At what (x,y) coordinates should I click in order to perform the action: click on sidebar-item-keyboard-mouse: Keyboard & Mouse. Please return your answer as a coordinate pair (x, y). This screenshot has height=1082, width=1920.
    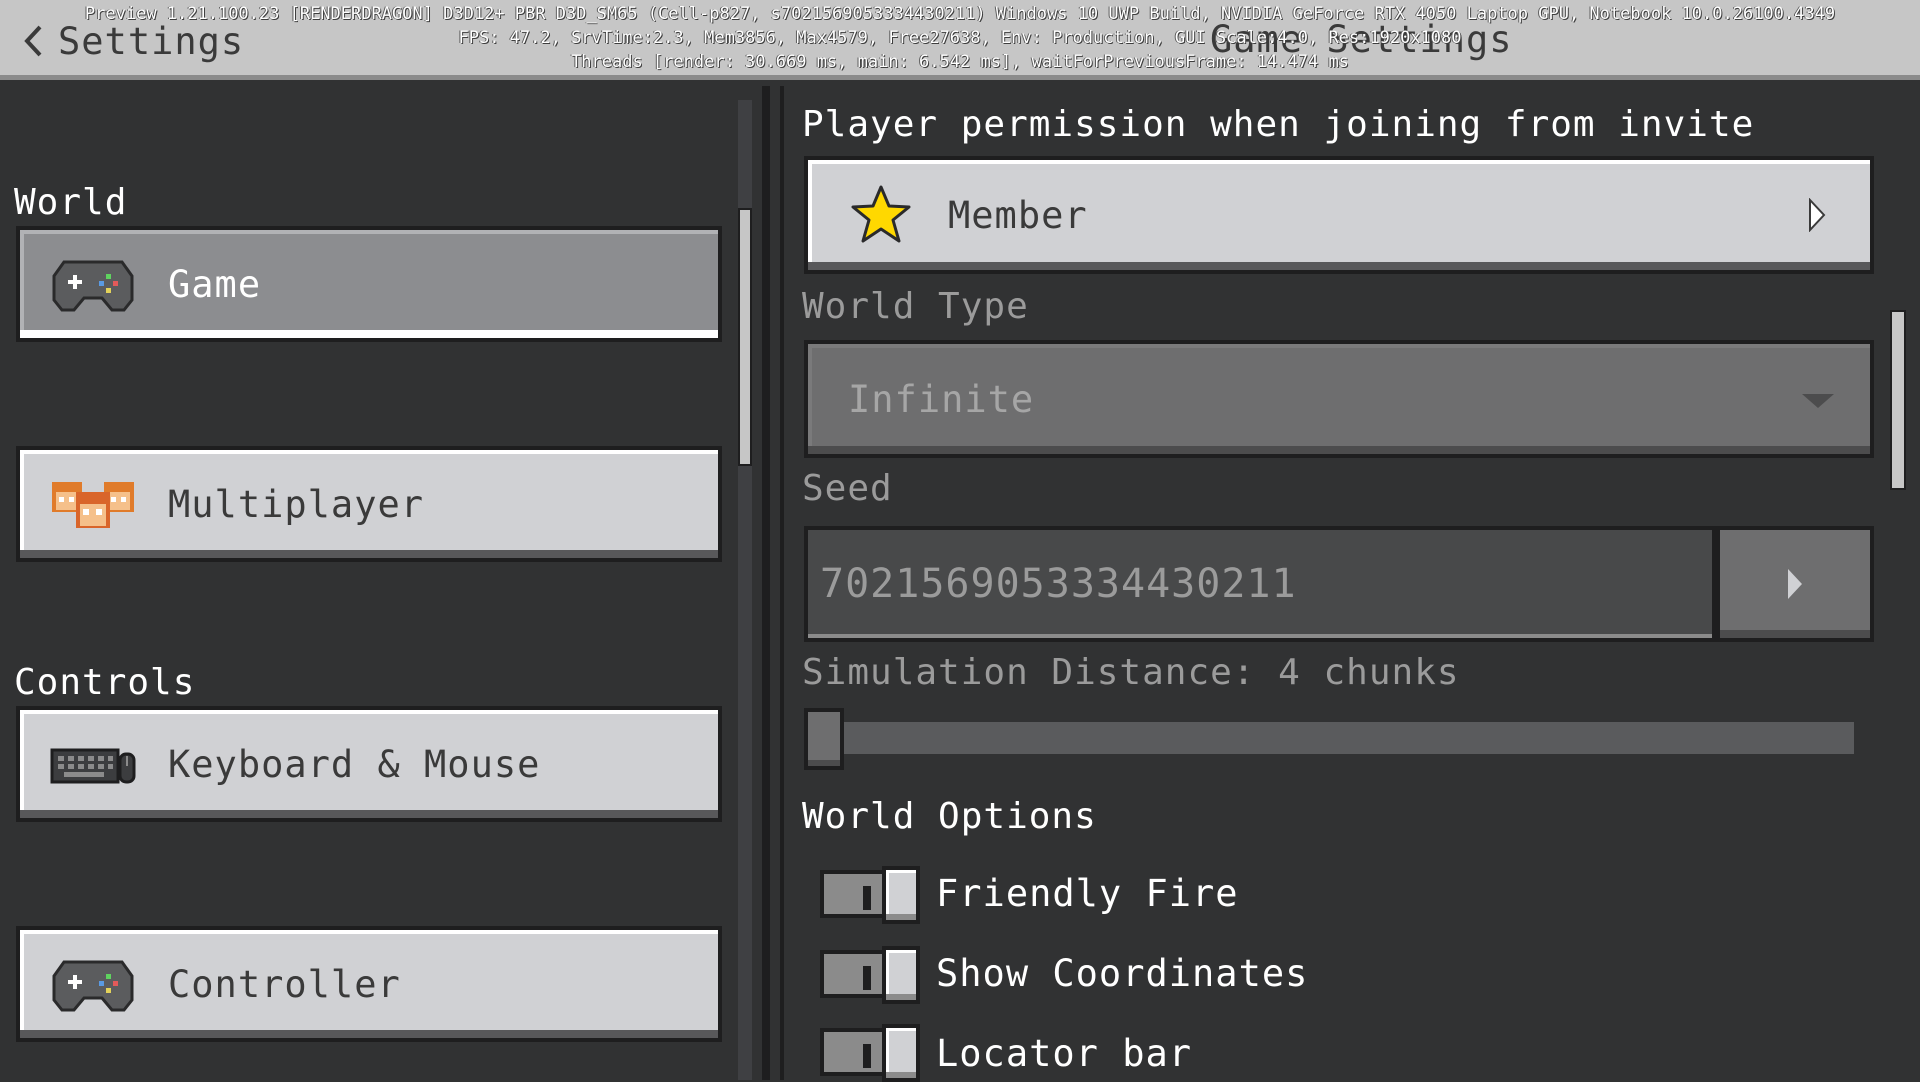
    Looking at the image, I should click on (369, 764).